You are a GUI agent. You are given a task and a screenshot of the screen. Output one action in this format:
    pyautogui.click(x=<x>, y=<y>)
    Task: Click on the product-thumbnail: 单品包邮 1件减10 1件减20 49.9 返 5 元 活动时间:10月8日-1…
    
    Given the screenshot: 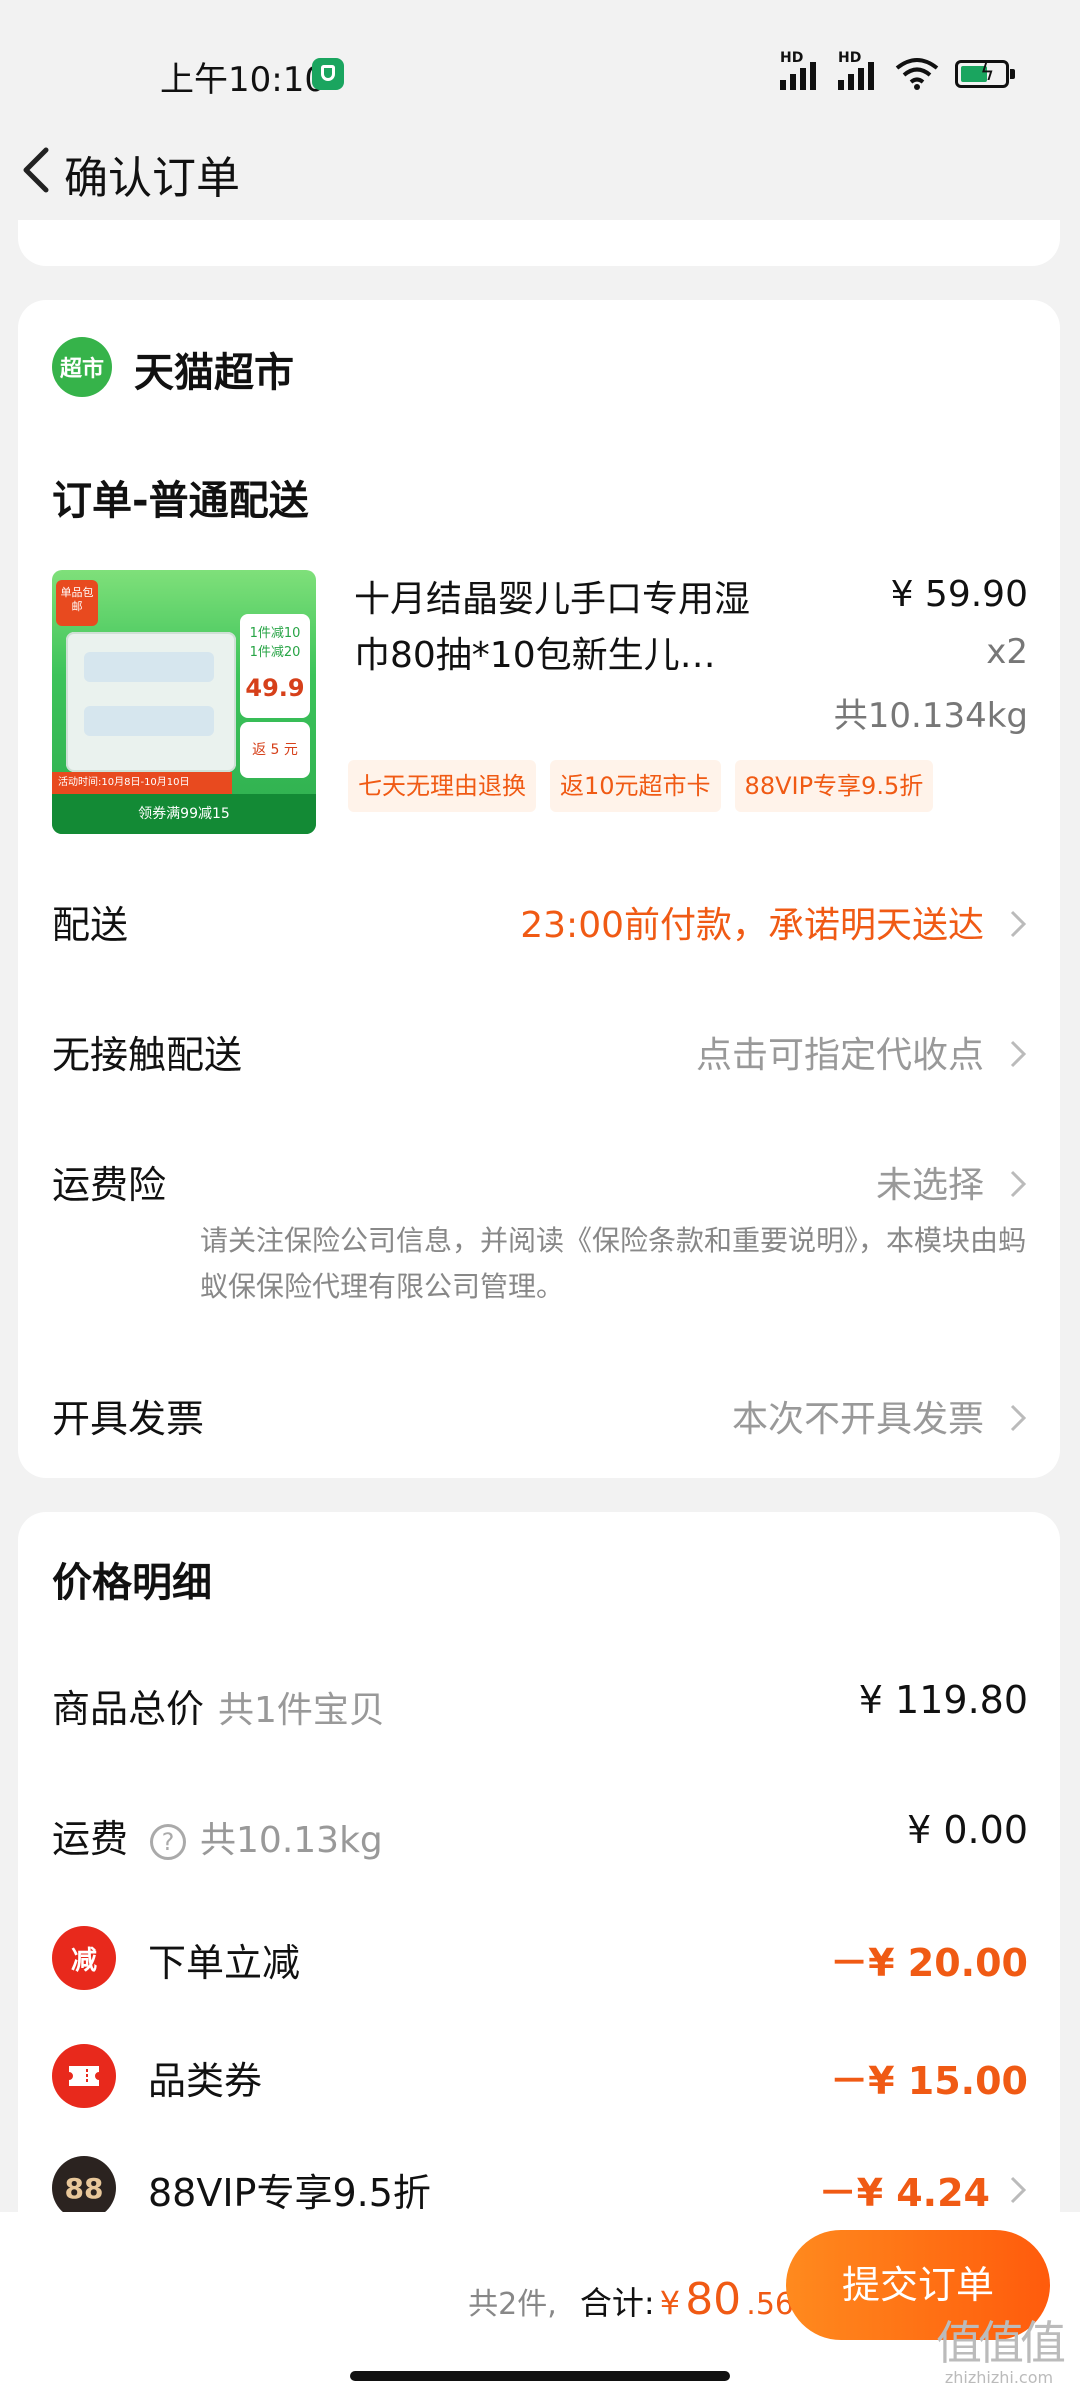 What is the action you would take?
    pyautogui.click(x=184, y=702)
    